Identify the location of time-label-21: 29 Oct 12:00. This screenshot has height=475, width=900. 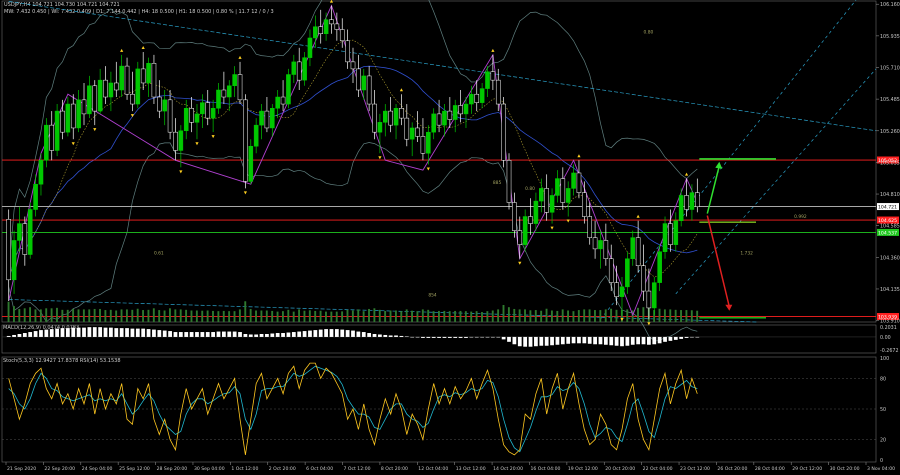
(807, 469).